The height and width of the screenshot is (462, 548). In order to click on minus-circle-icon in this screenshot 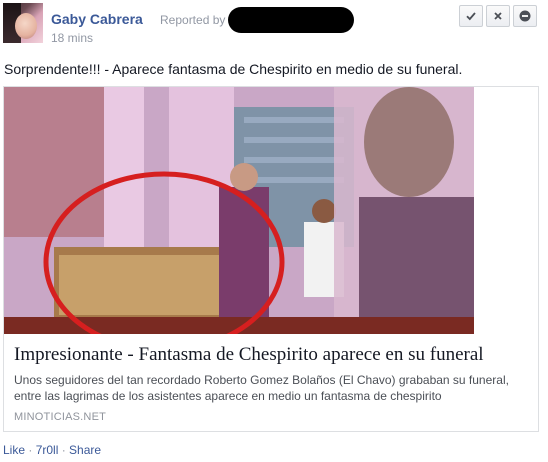, I will do `click(525, 16)`.